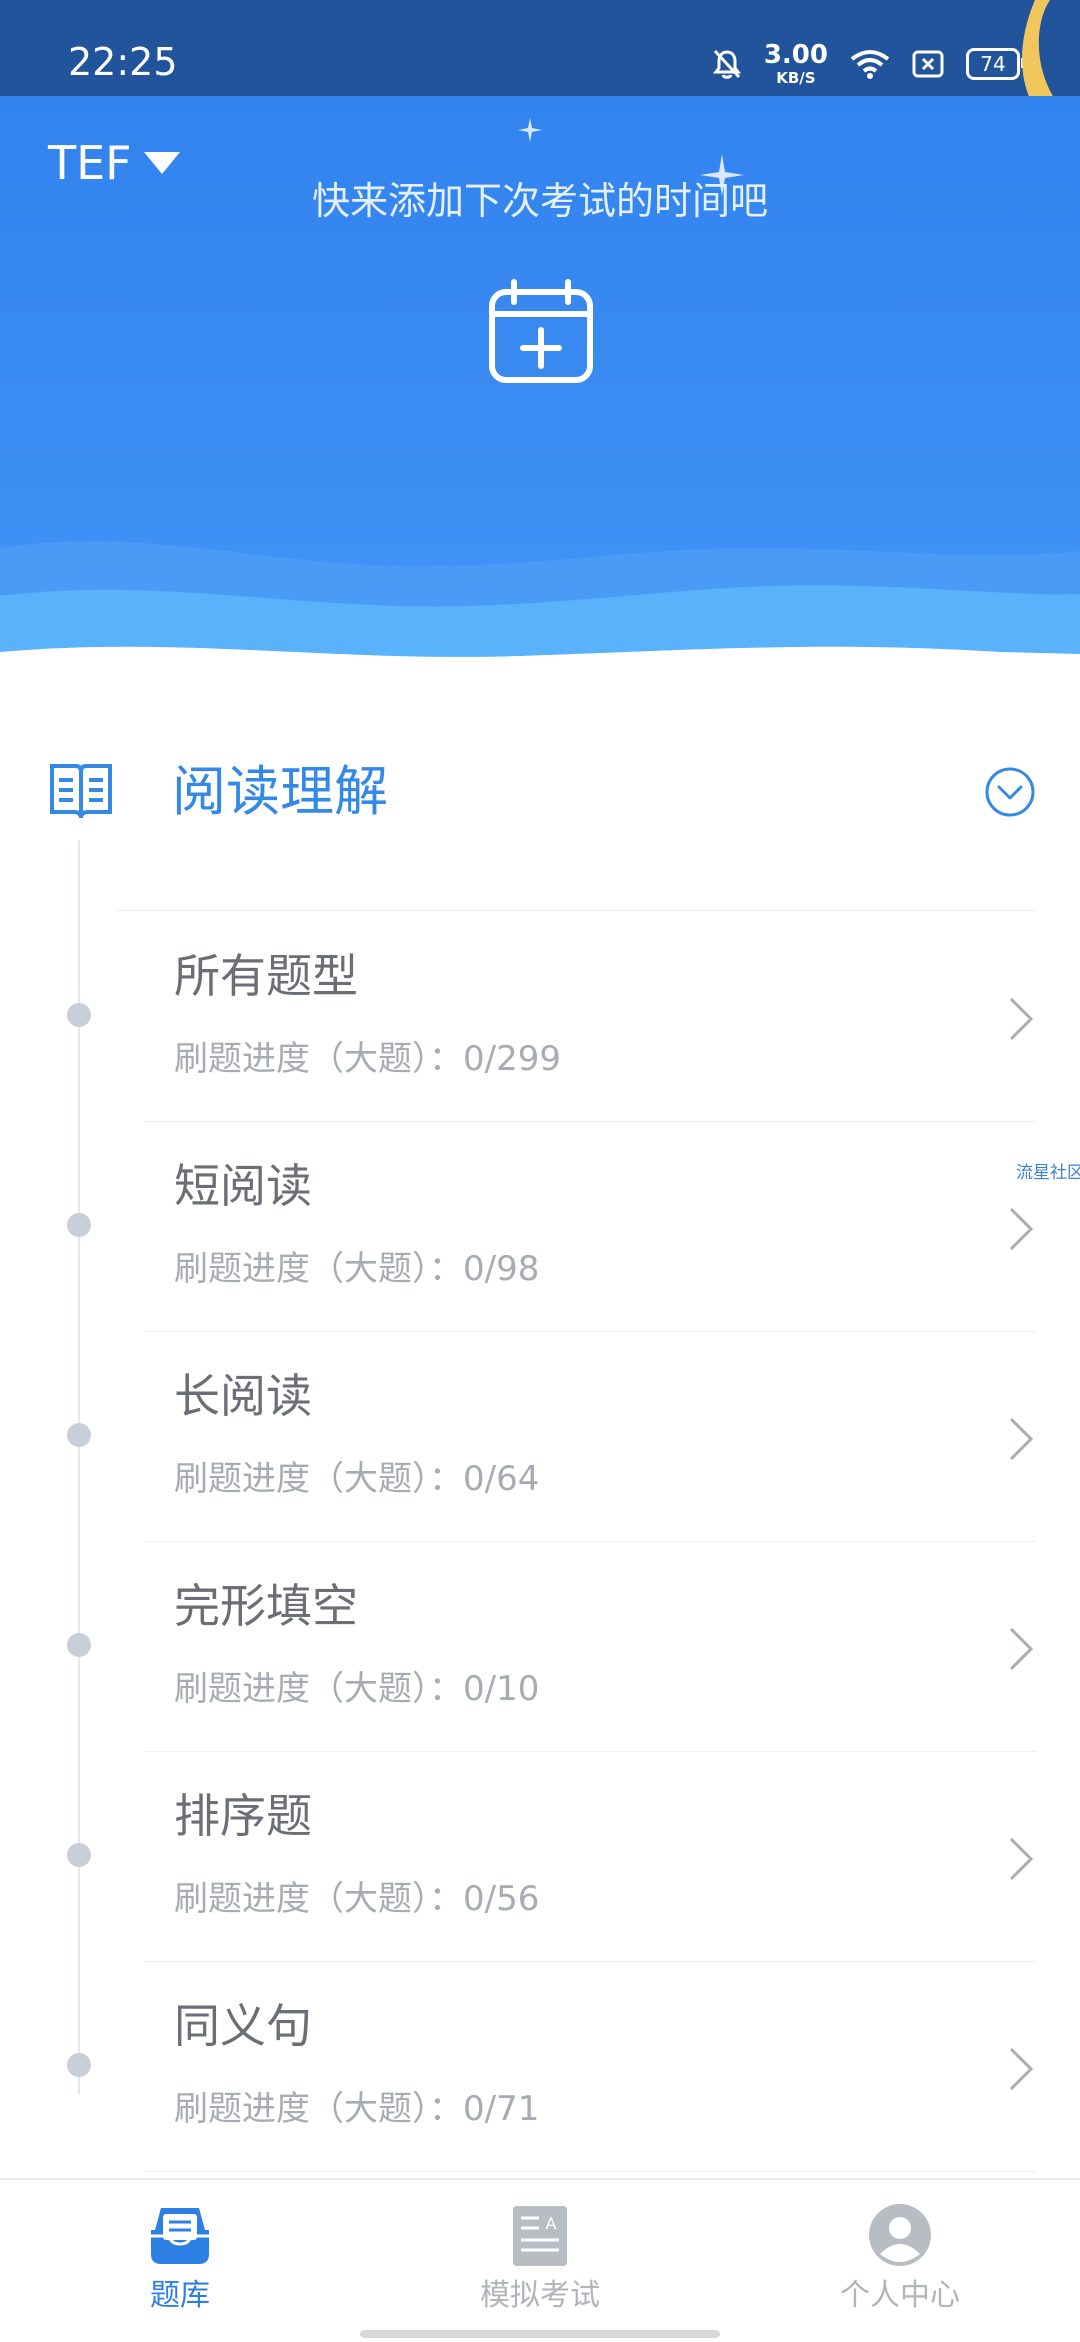 This screenshot has height=2342, width=1080. I want to click on calendar-plus-icon, so click(541, 333).